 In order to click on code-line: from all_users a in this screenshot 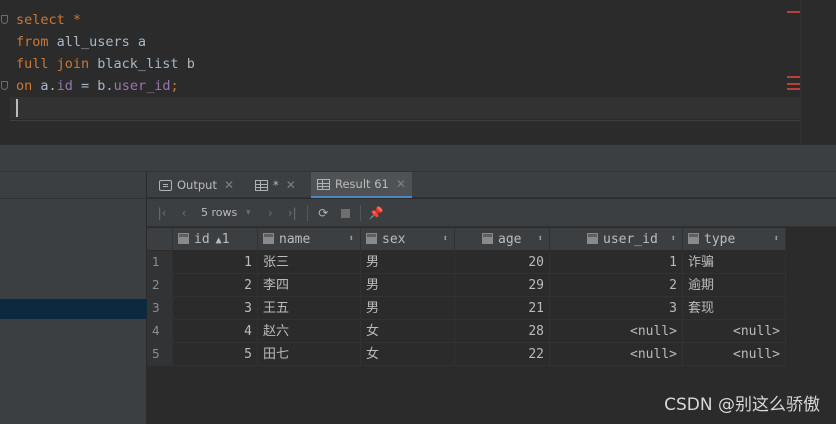, I will do `click(105, 42)`.